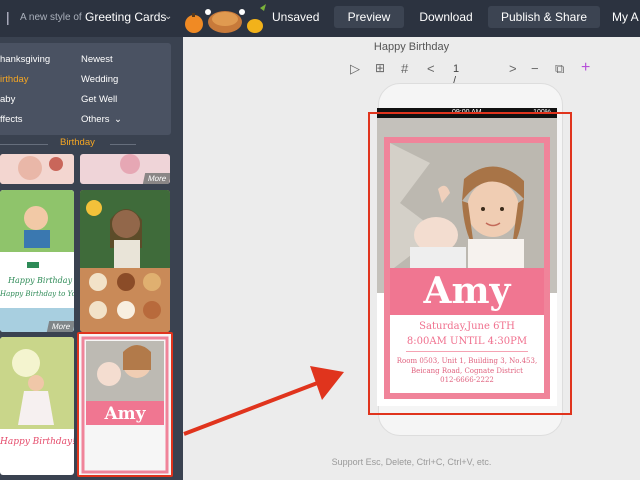 This screenshot has height=480, width=640. Describe the element at coordinates (125, 414) in the screenshot. I see `thumbnail-name: Amy` at that location.